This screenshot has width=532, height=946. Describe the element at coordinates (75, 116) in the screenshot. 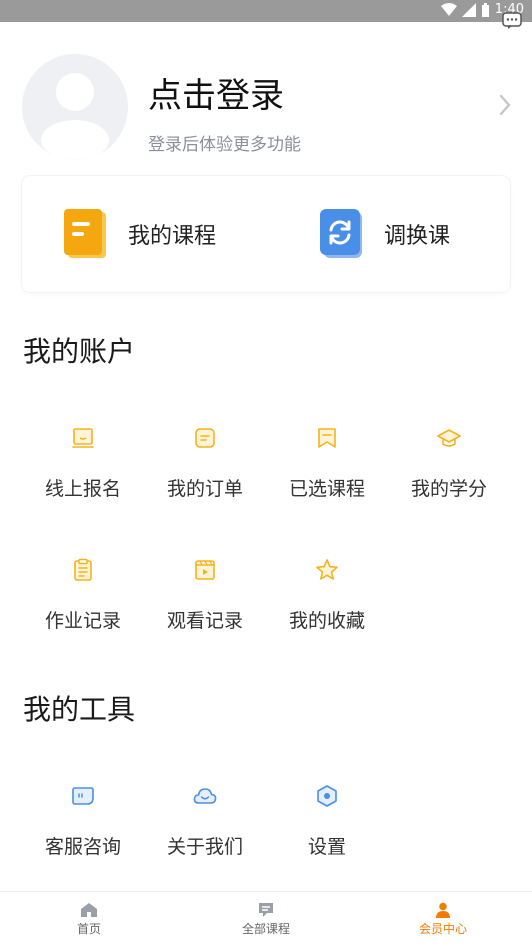

I see `default-avatar-icon` at that location.